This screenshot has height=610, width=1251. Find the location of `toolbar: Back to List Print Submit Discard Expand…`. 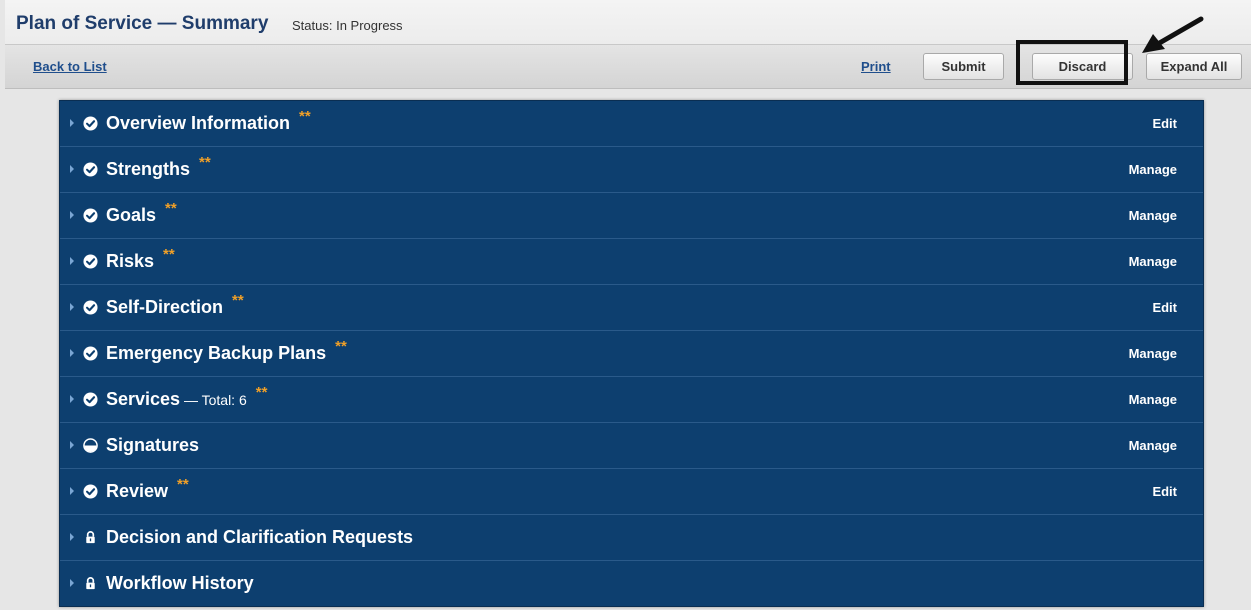

toolbar: Back to List Print Submit Discard Expand… is located at coordinates (628, 67).